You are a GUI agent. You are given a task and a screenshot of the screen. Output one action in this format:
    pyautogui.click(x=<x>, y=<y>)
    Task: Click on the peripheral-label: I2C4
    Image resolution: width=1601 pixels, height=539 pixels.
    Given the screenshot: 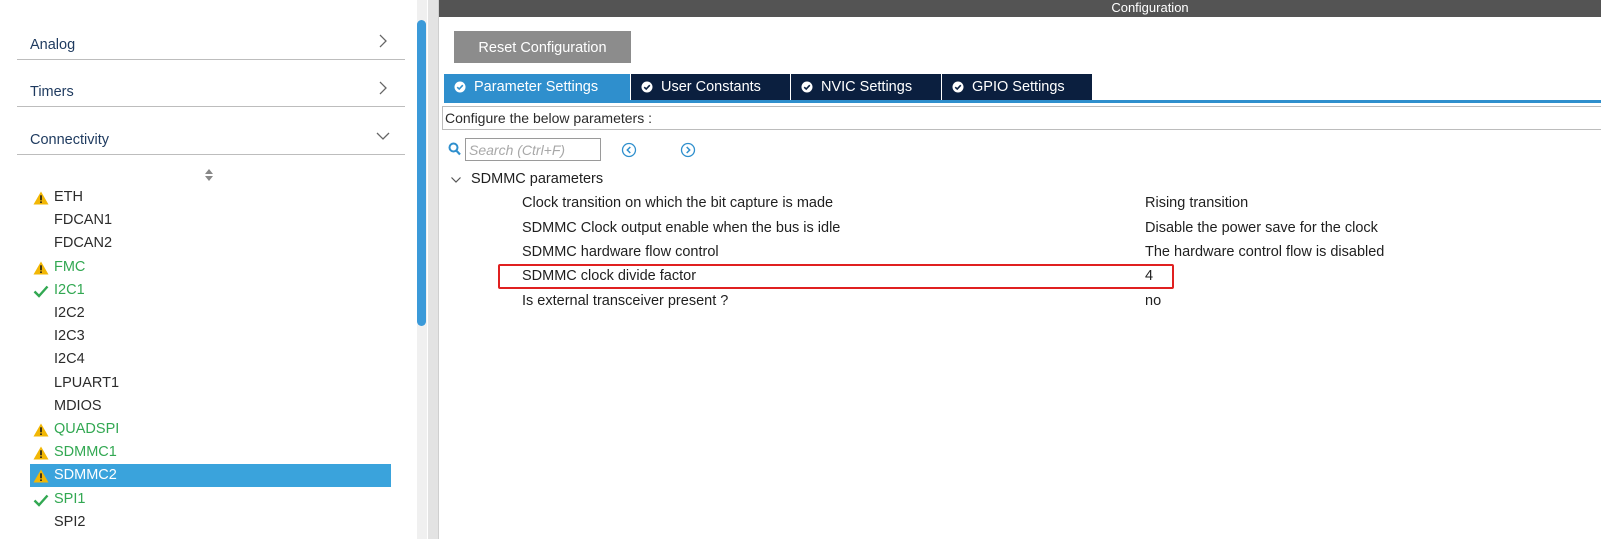 What is the action you would take?
    pyautogui.click(x=69, y=359)
    